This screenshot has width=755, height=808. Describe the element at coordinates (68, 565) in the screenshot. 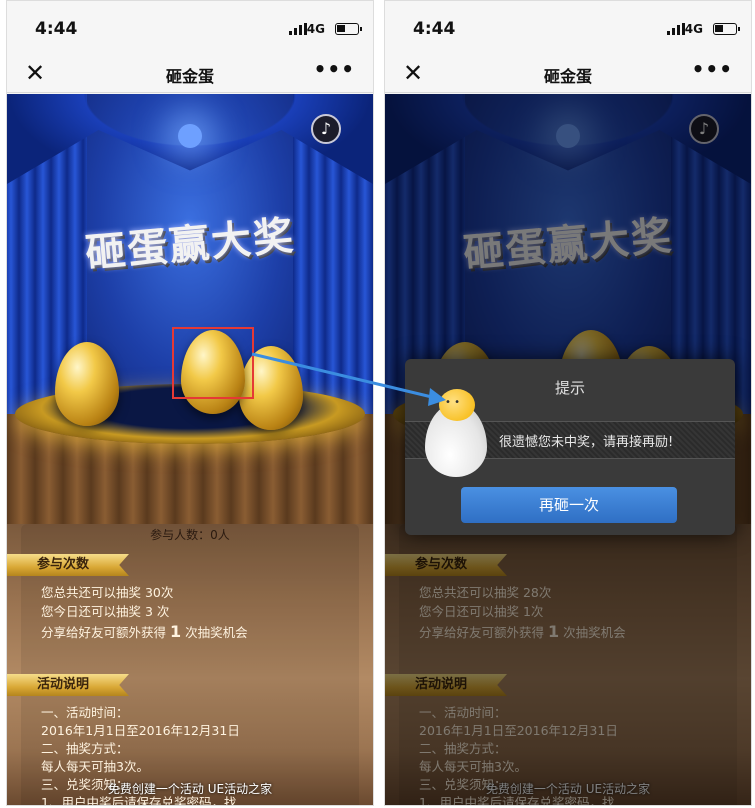

I see `section-ribbon-times: 参与次数` at that location.